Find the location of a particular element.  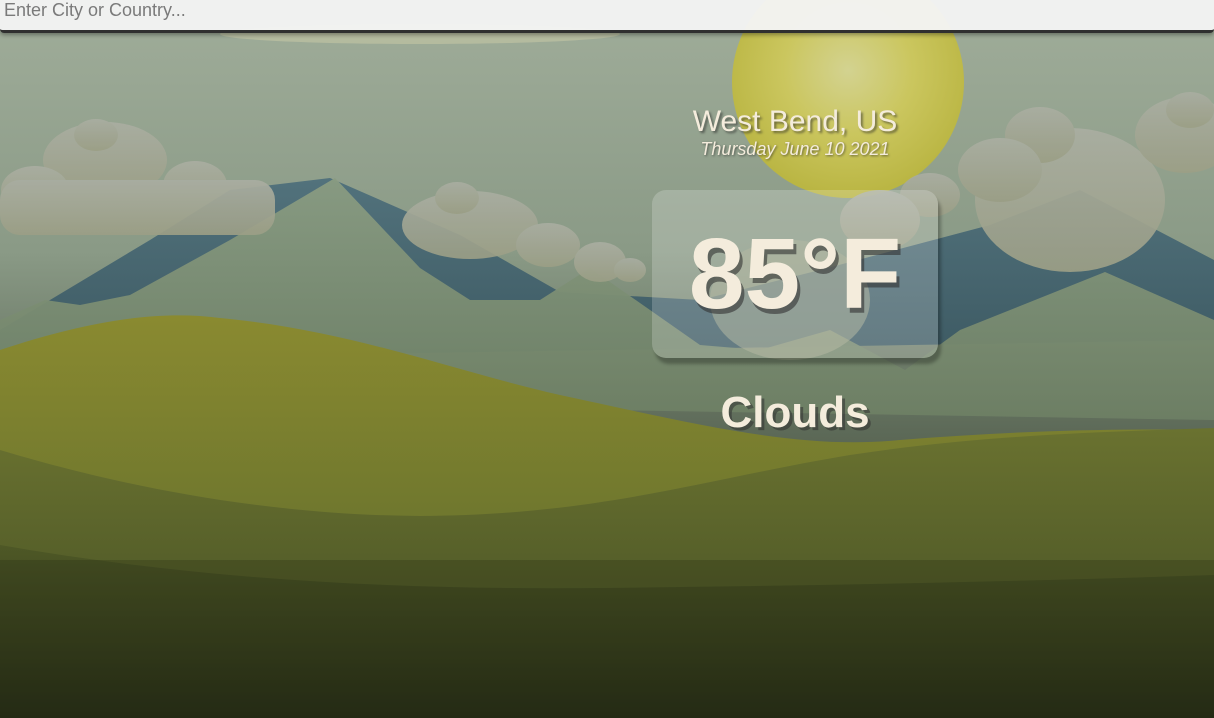

weather-condition: Clouds is located at coordinates (795, 412).